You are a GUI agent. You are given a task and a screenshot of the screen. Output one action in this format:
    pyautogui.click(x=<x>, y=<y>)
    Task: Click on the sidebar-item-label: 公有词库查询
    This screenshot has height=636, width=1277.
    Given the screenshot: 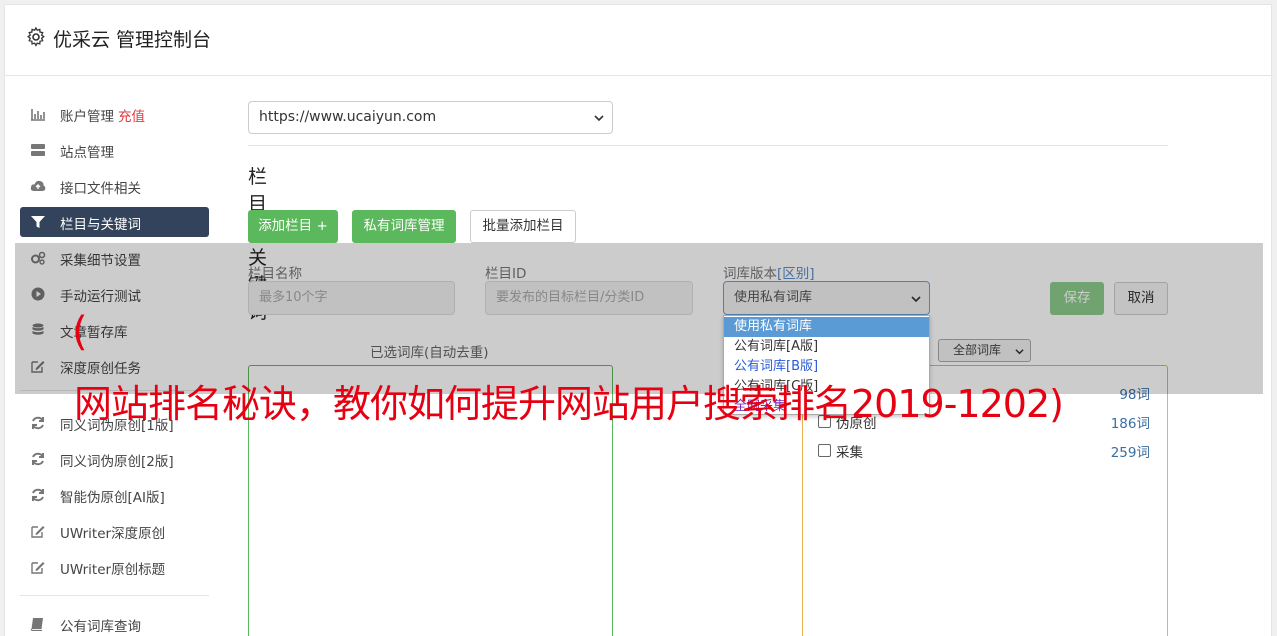 What is the action you would take?
    pyautogui.click(x=100, y=627)
    